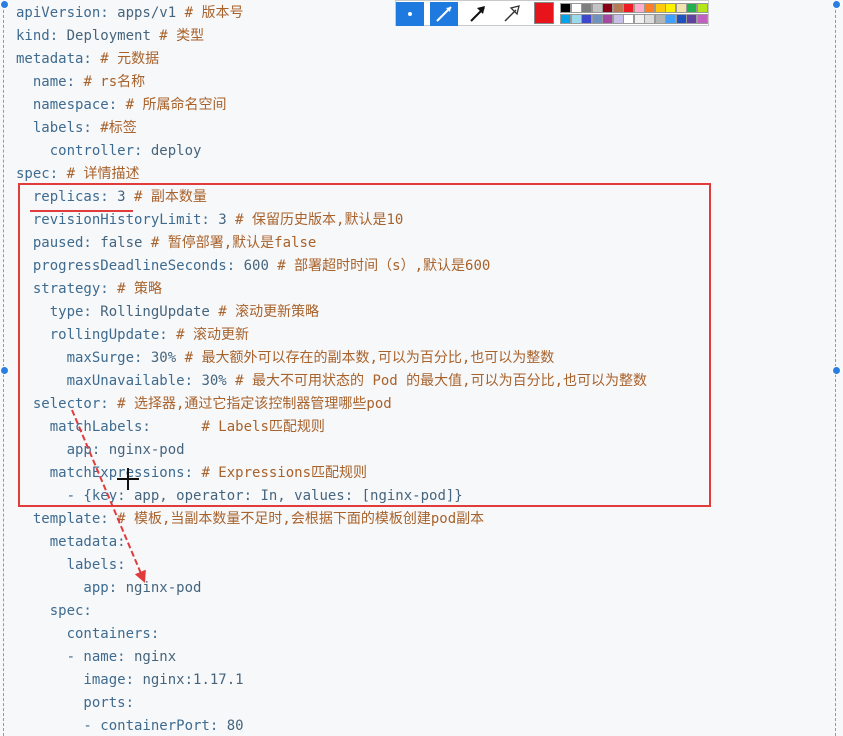 This screenshot has height=736, width=843. Describe the element at coordinates (172, 151) in the screenshot. I see `code-value: deploy` at that location.